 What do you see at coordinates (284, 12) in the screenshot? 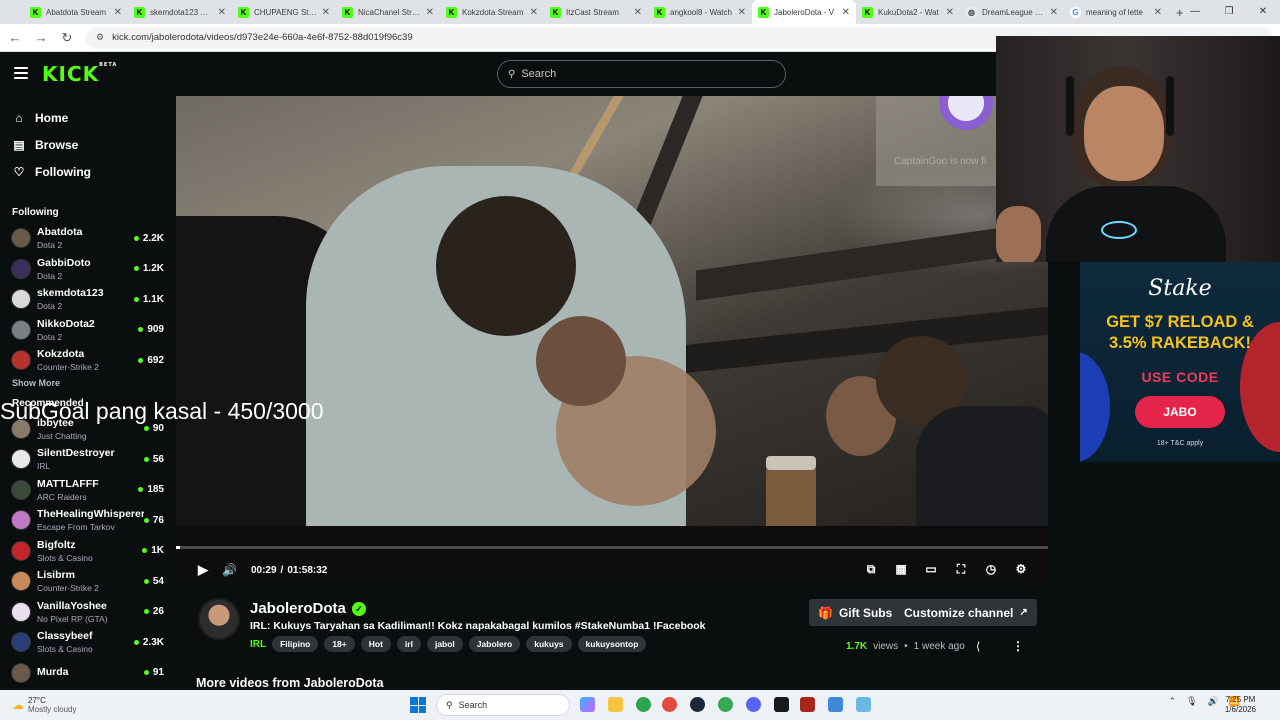
I see `browser-tab: K CHUPAENG Stream ✕` at bounding box center [284, 12].